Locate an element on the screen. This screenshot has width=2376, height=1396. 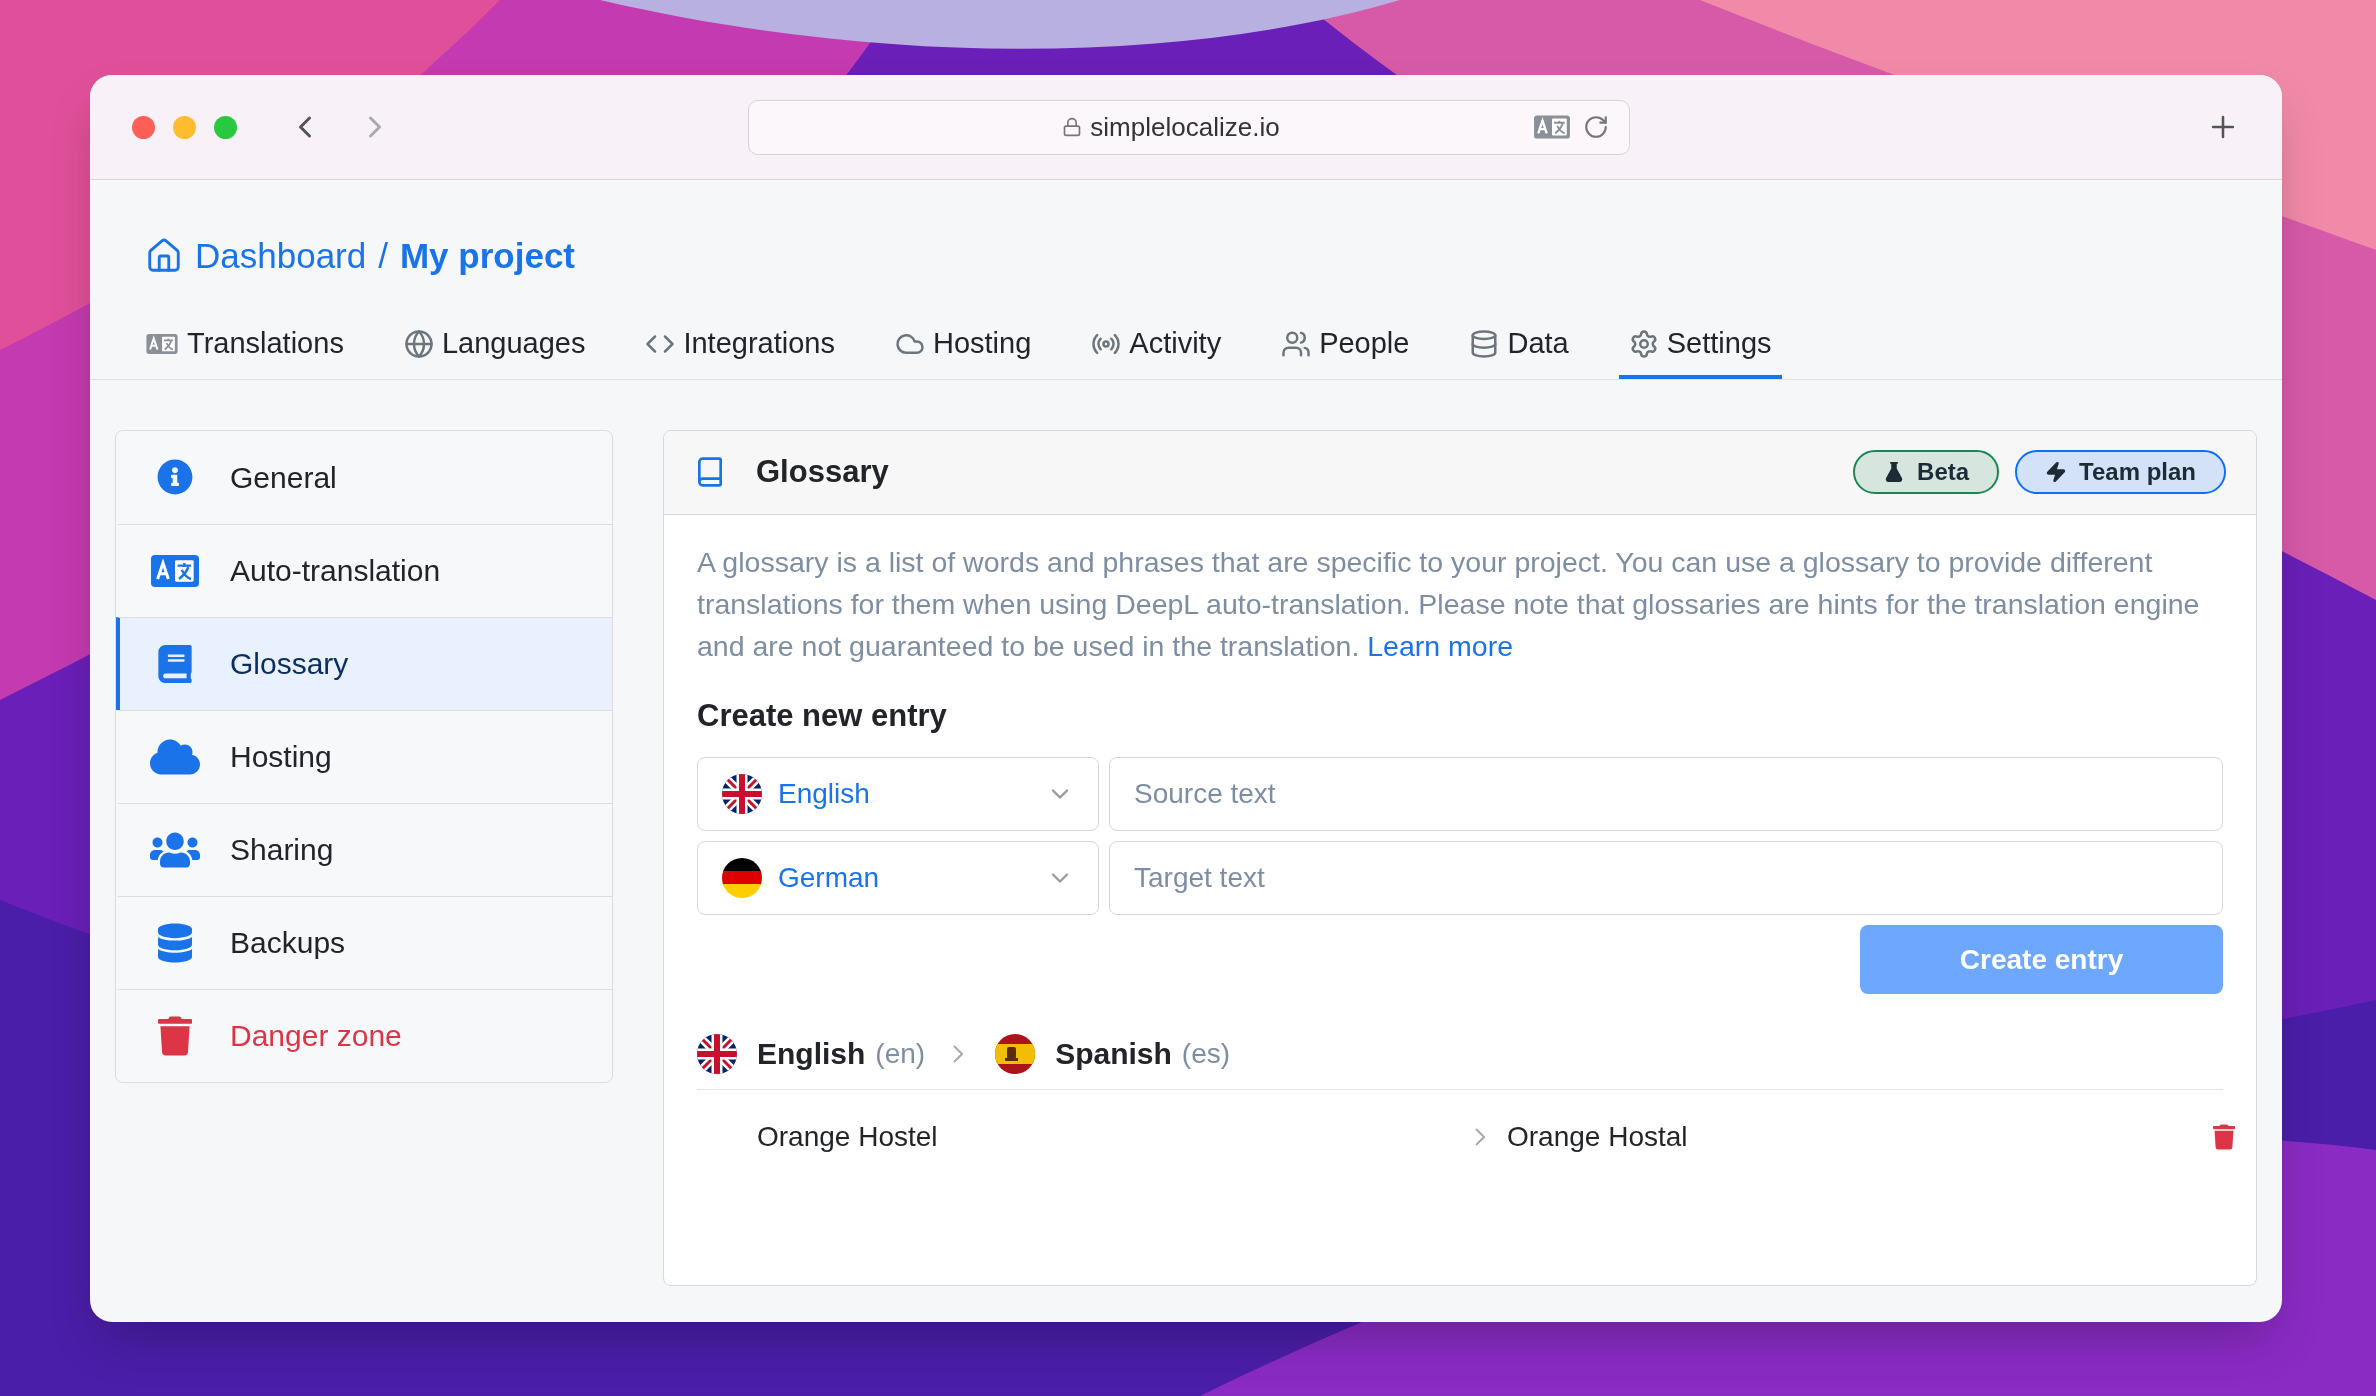
text-input: Target text is located at coordinates (1666, 878).